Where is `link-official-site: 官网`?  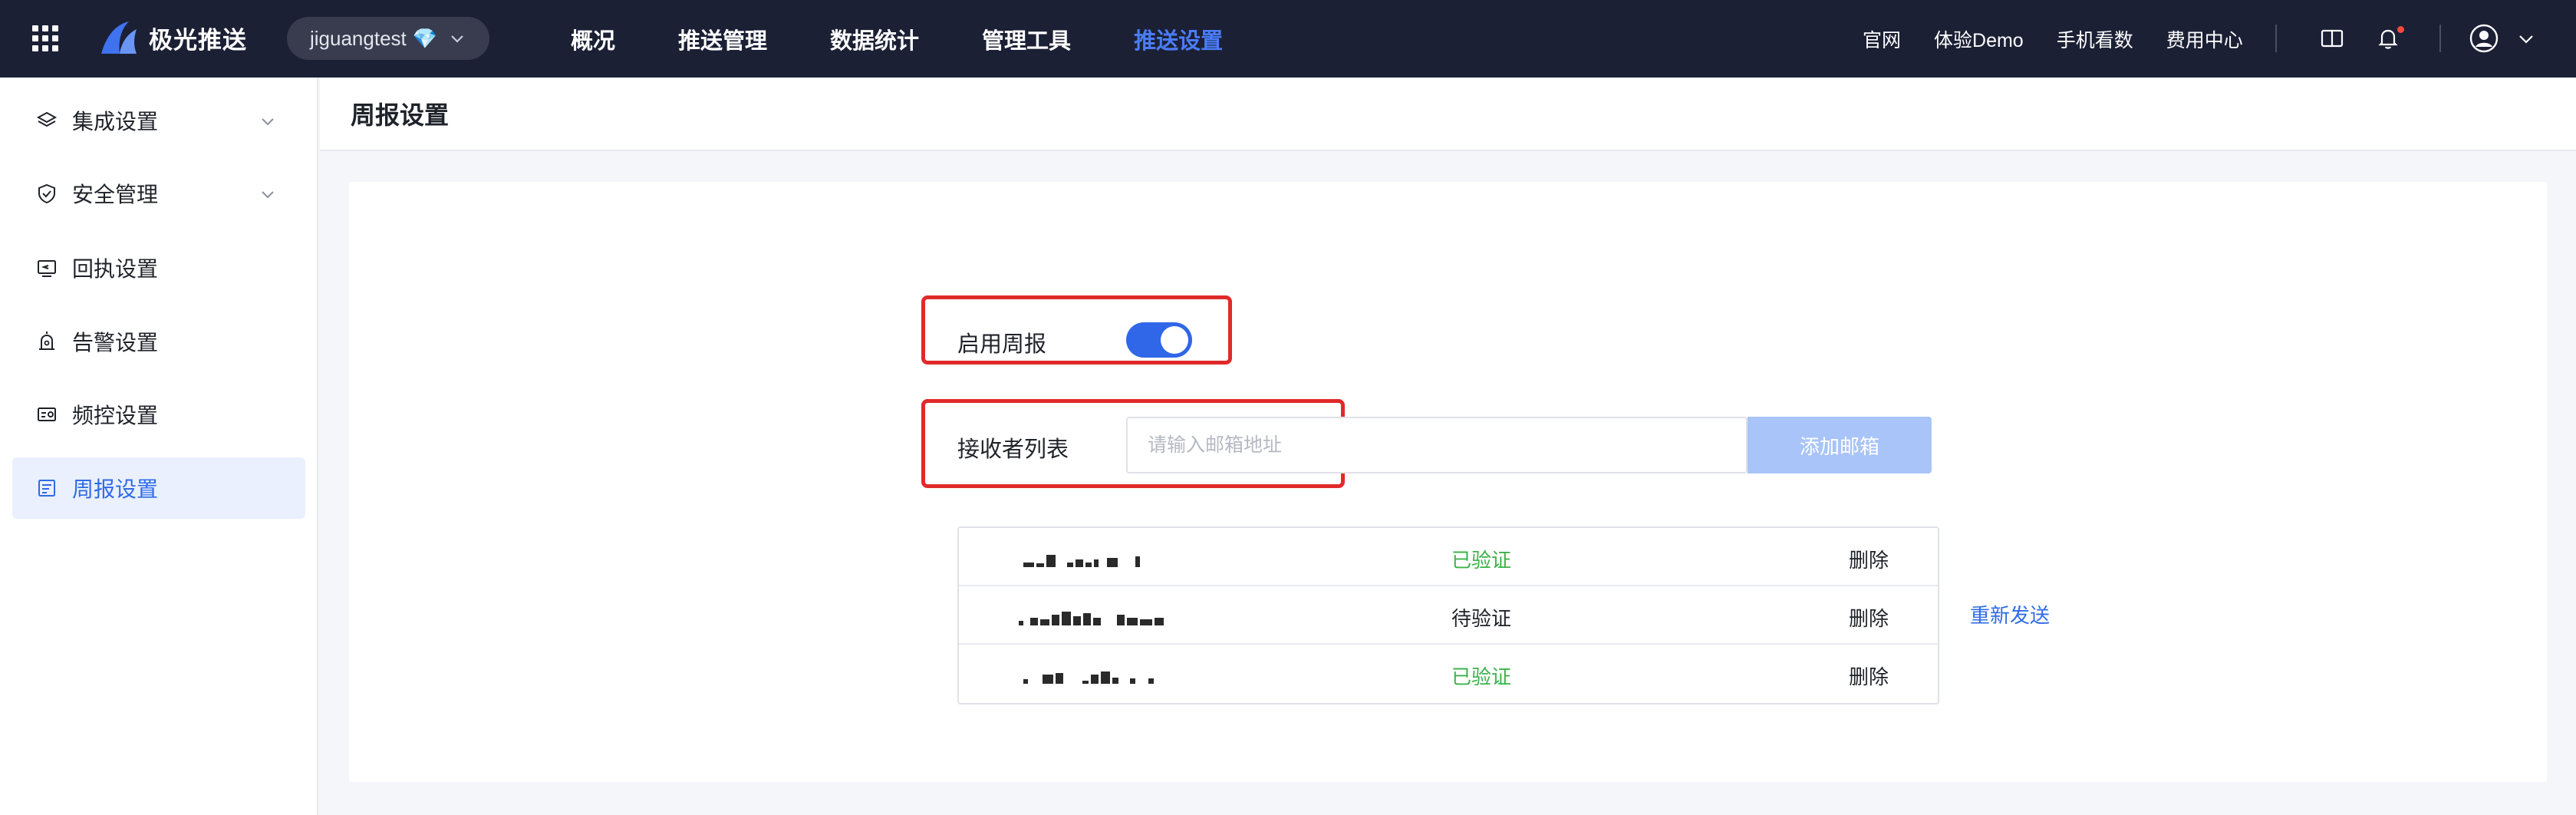 link-official-site: 官网 is located at coordinates (1882, 39).